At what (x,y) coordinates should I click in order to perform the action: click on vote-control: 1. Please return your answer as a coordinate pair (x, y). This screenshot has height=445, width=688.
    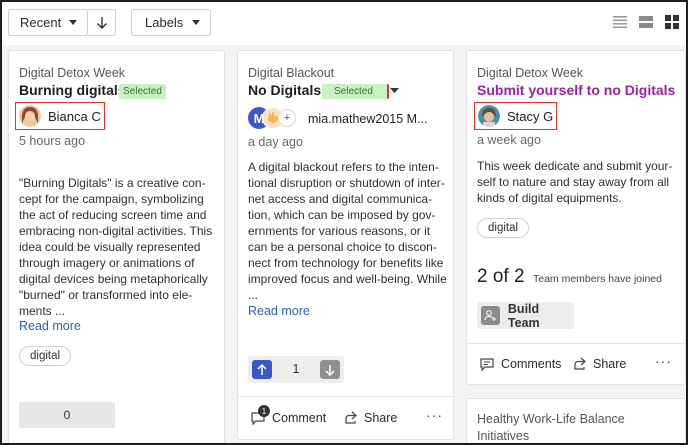
    Looking at the image, I should click on (296, 369).